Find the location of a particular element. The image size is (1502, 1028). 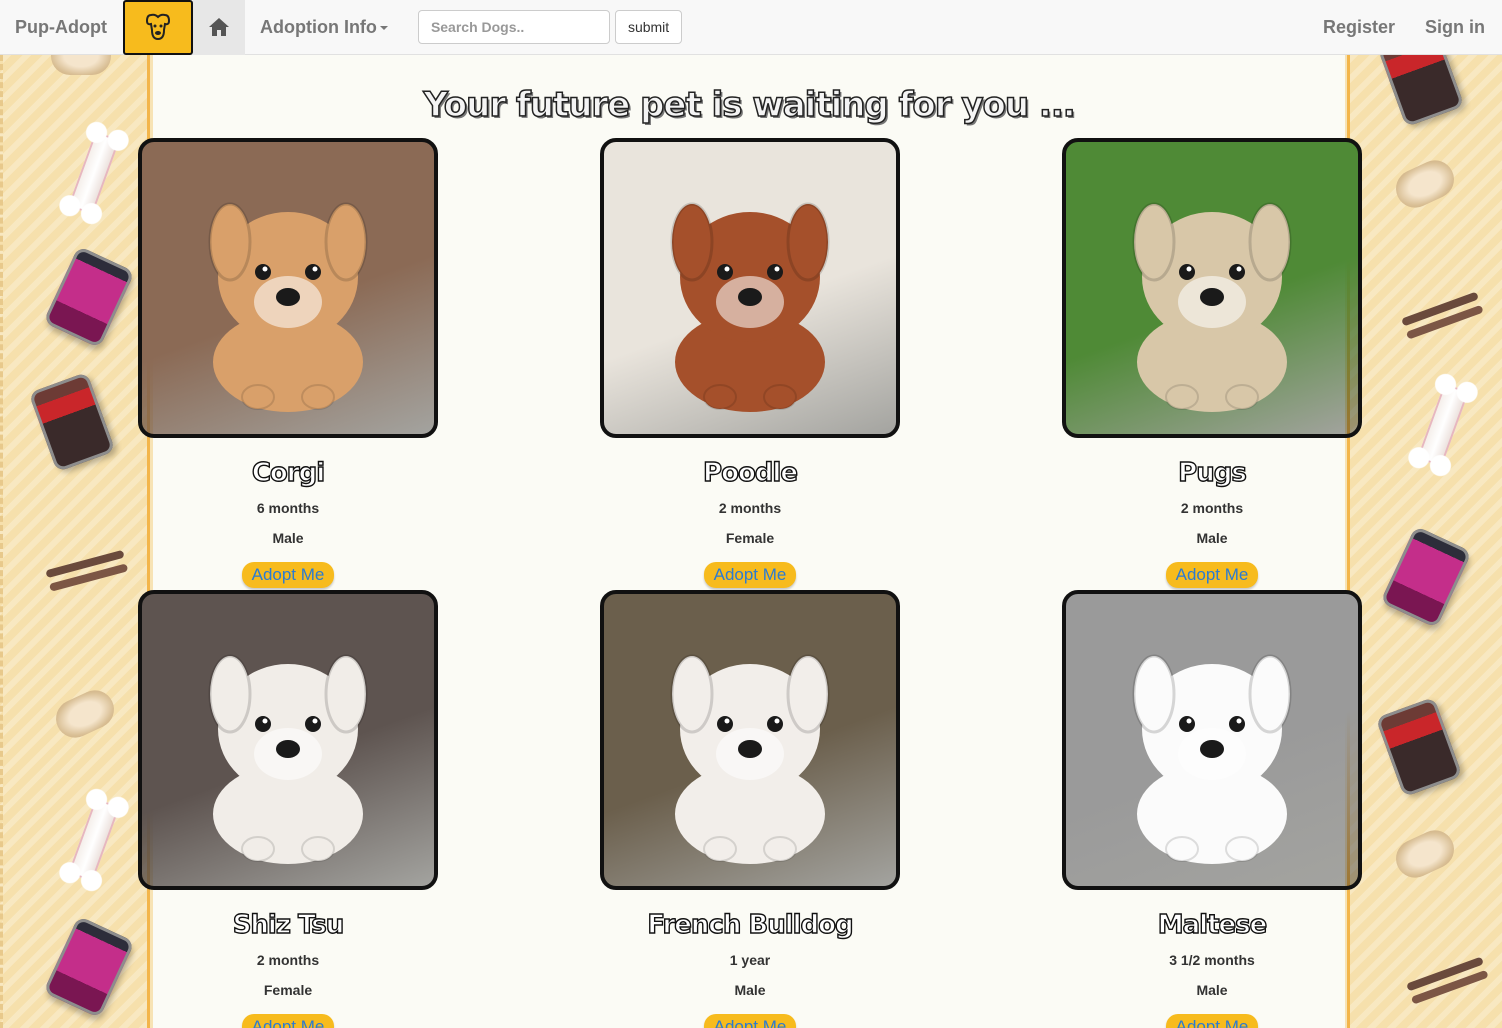

dog-card: French Bulldog 1 year Male Adopt Me is located at coordinates (750, 809).